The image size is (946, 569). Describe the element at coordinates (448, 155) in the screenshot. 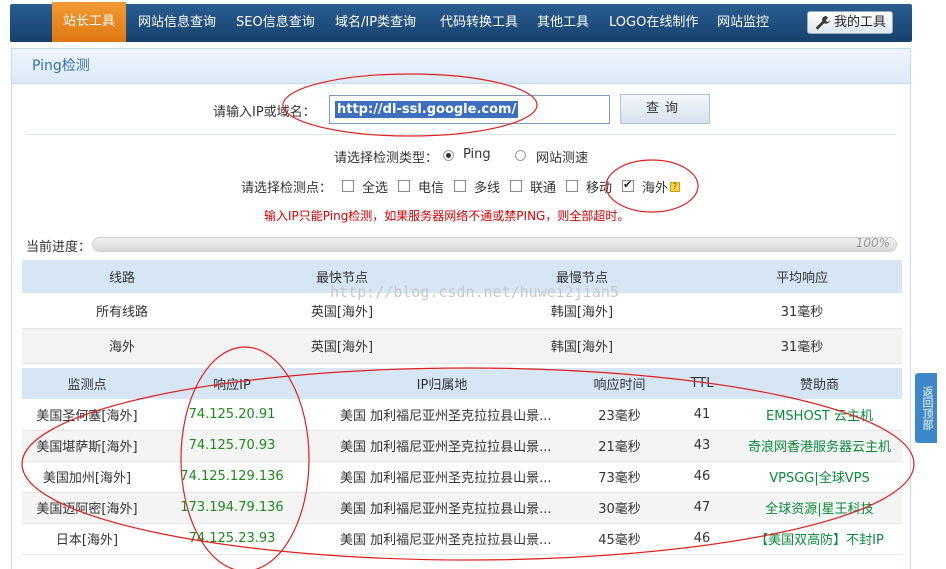

I see `radio-ping` at that location.